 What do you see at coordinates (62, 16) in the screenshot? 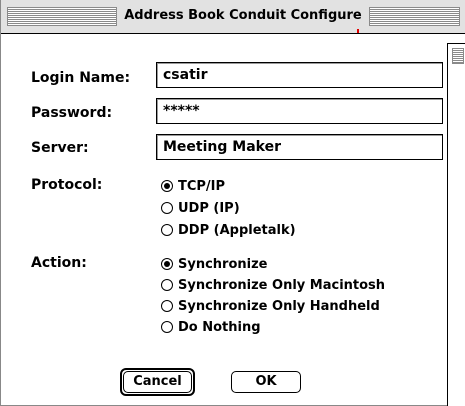
I see `title-bar-stripes-left` at bounding box center [62, 16].